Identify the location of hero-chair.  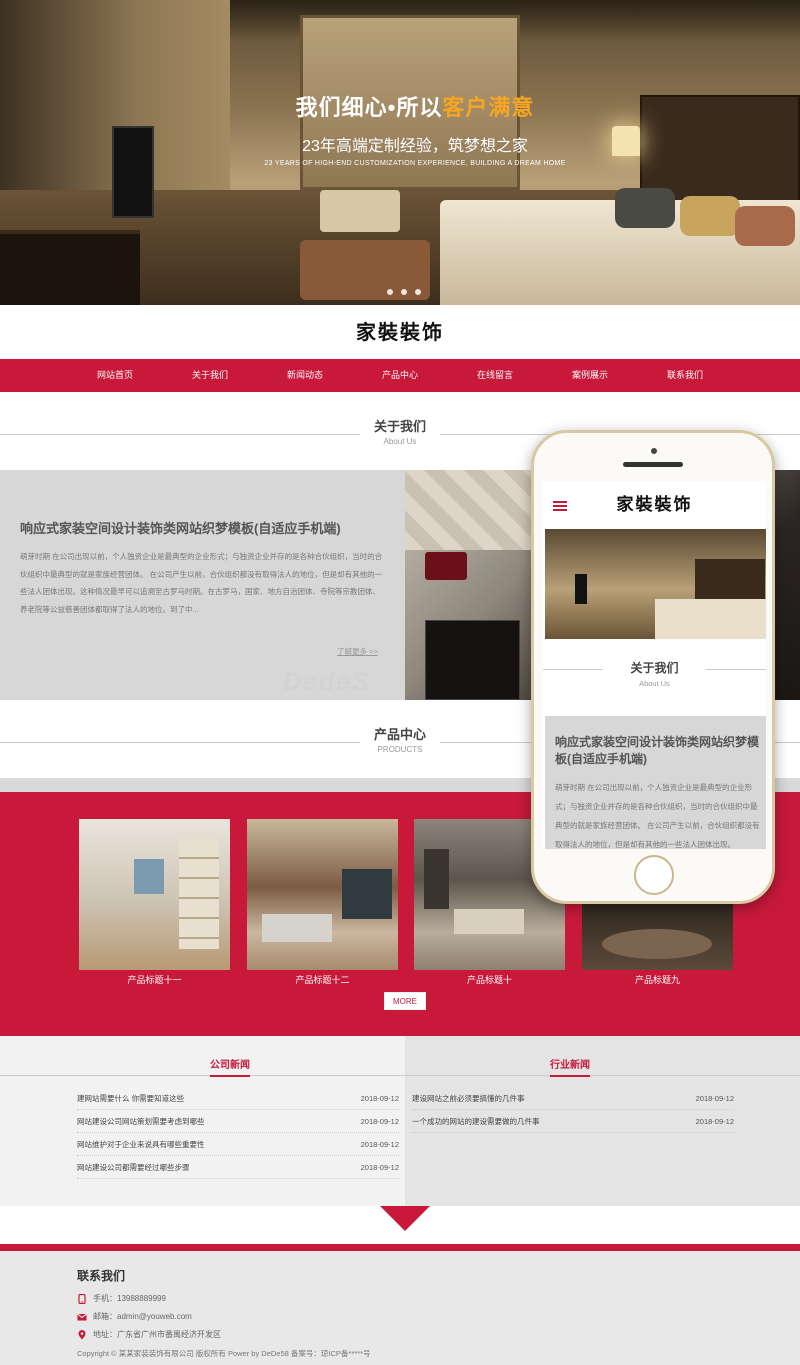
(360, 211).